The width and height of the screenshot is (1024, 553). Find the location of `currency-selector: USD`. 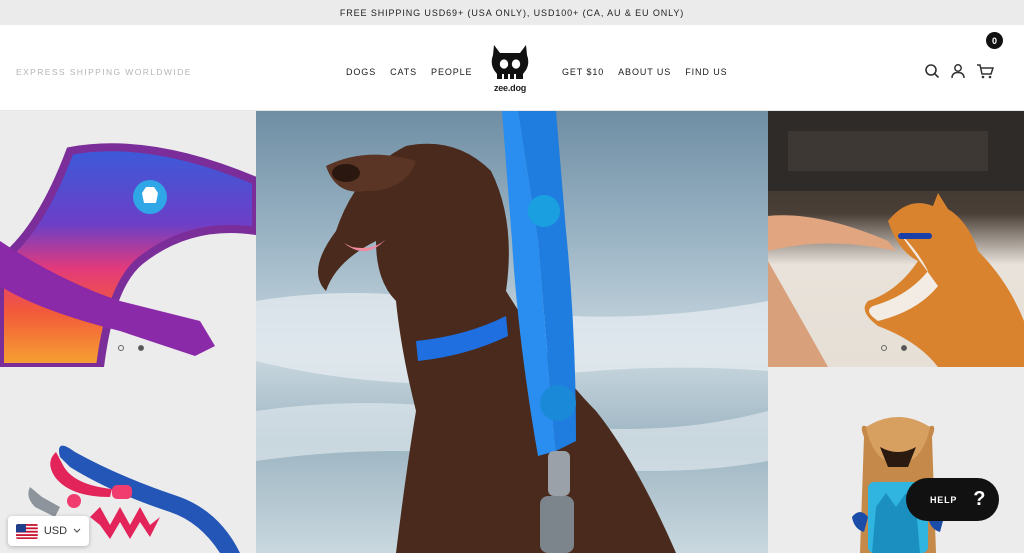

currency-selector: USD is located at coordinates (48, 531).